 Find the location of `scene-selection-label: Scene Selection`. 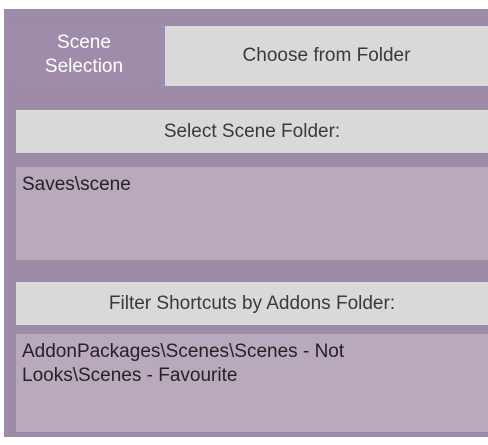

scene-selection-label: Scene Selection is located at coordinates (84, 55).